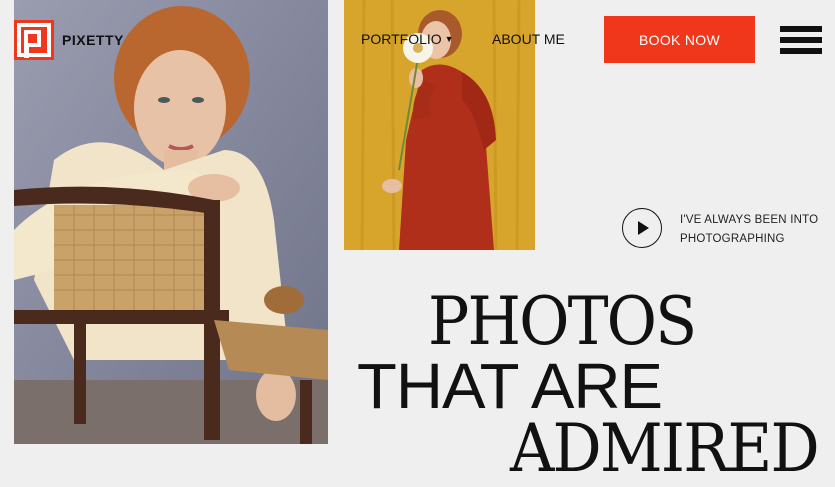 The image size is (835, 487). Describe the element at coordinates (679, 39) in the screenshot. I see `book-now-button: BOOK NOW` at that location.